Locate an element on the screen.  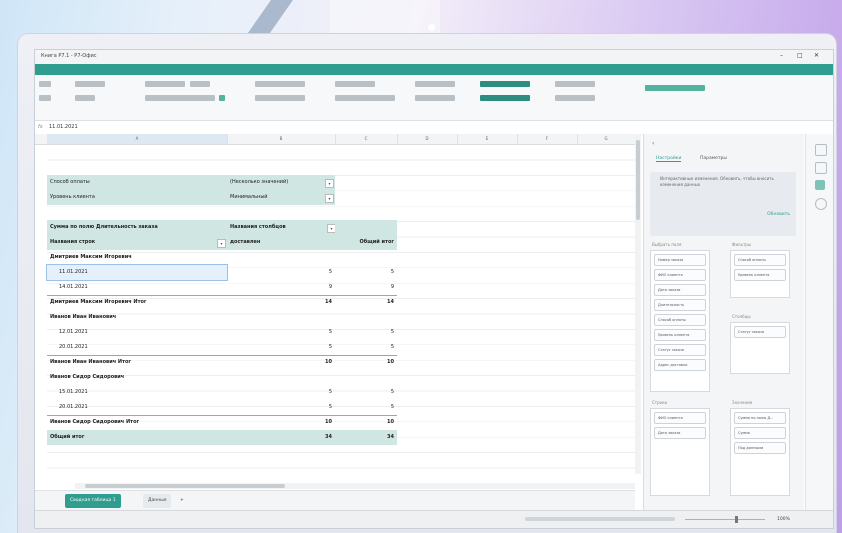
paste-button is located at coordinates (45, 84).